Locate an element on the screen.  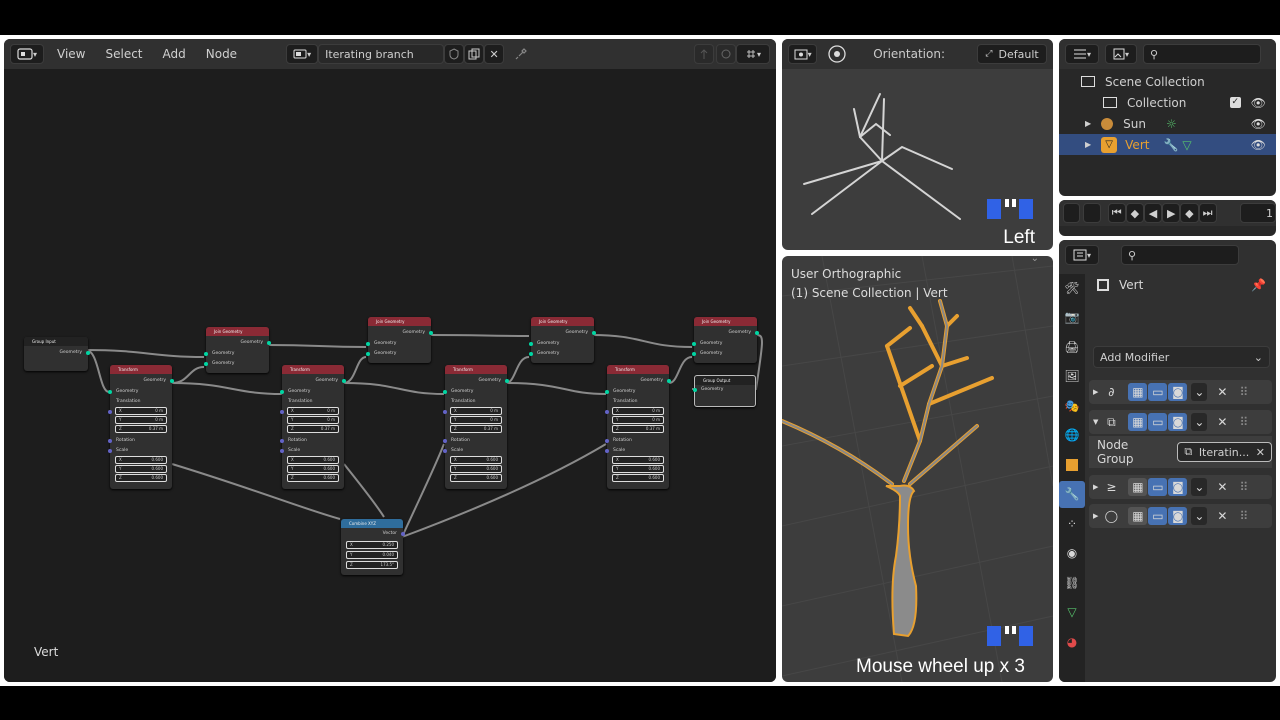
keying-button is located at coordinates (1092, 213).